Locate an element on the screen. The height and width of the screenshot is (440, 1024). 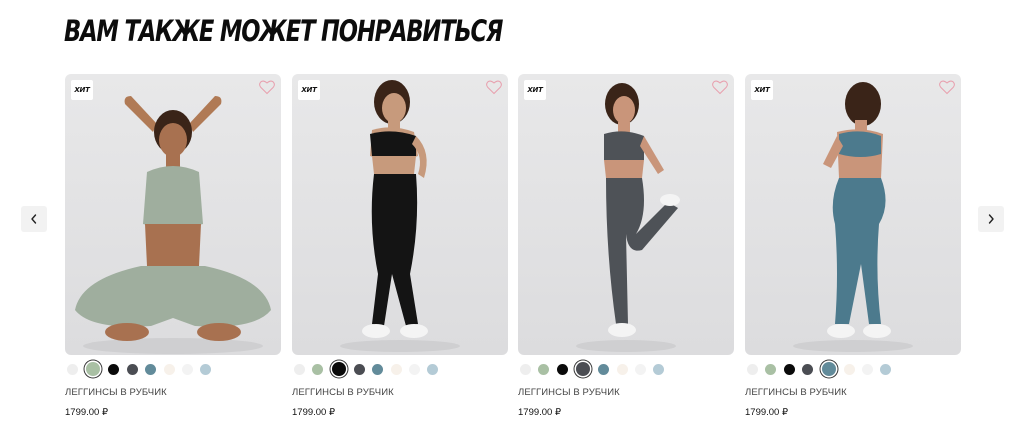
chevron-right-icon is located at coordinates (991, 219).